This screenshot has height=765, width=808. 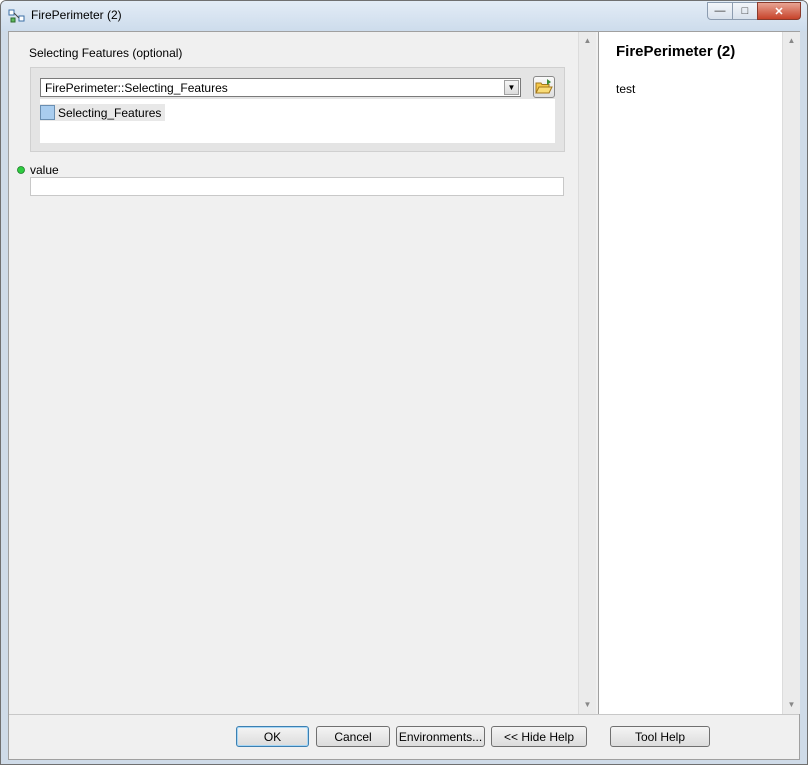 I want to click on window-controls: — □ ✕, so click(x=754, y=11).